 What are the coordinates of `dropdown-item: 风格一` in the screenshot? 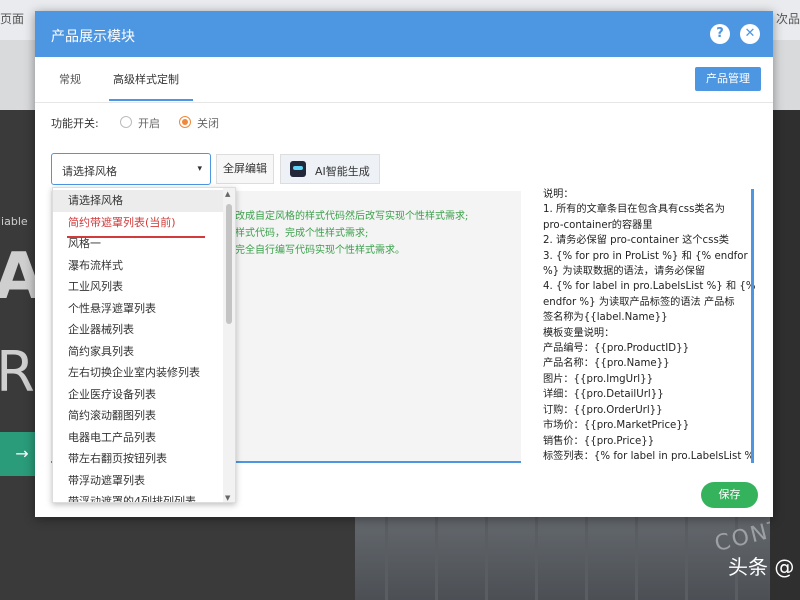 It's located at (139, 244).